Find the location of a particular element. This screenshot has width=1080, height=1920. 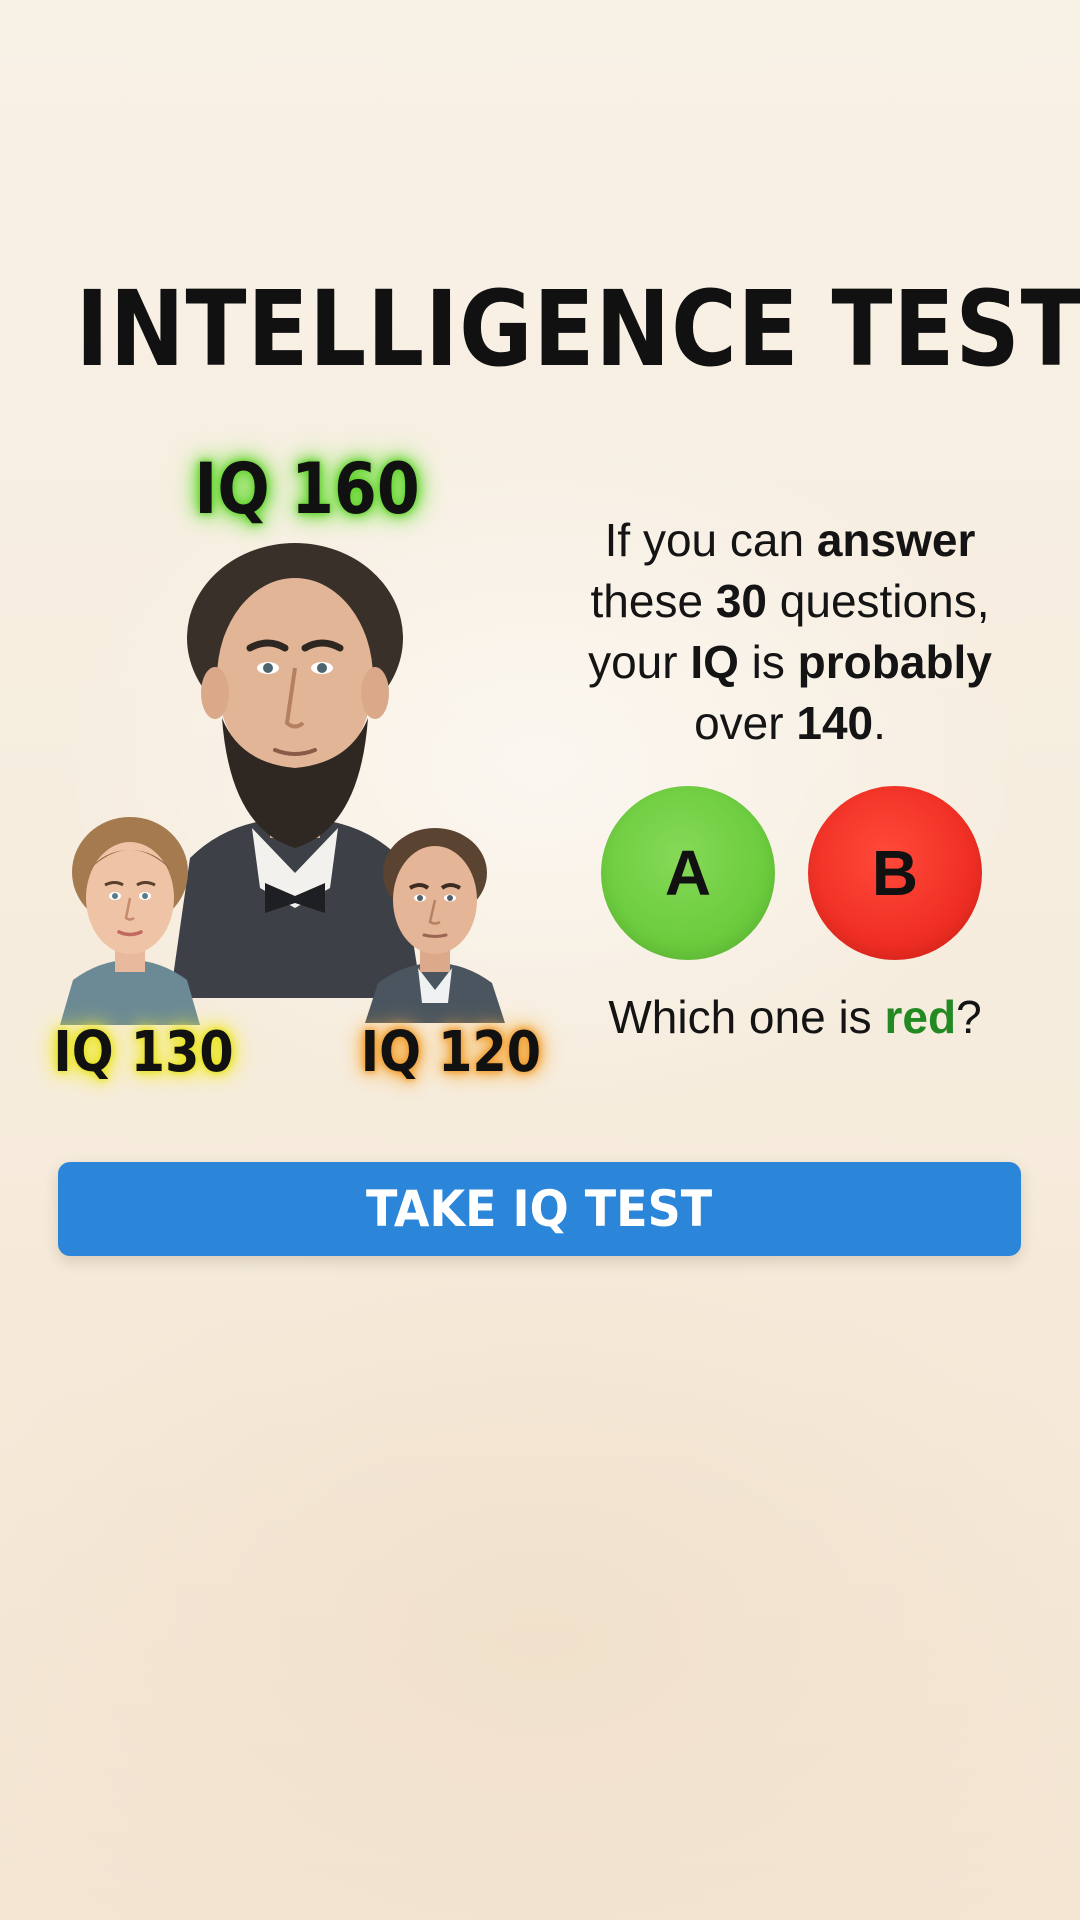

take-iq-test-button: TAKE IQ TEST is located at coordinates (539, 1209).